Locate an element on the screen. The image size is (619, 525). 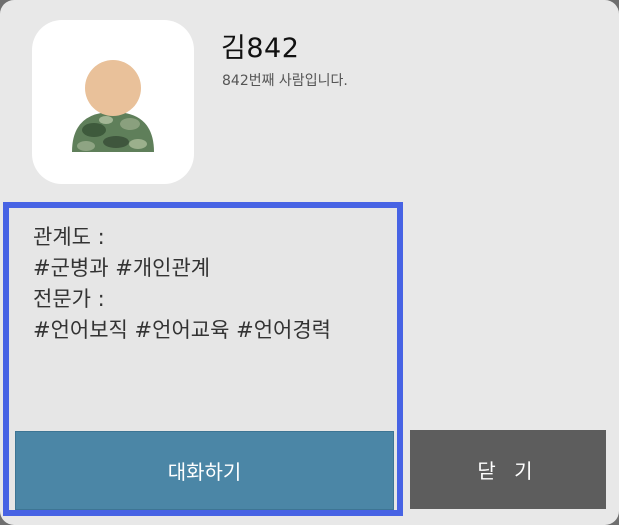
info-section: 관계도 : #군병과 #개인관계 전문가 : #언어보직 #언어교육 #언어경력 is located at coordinates (182, 284).